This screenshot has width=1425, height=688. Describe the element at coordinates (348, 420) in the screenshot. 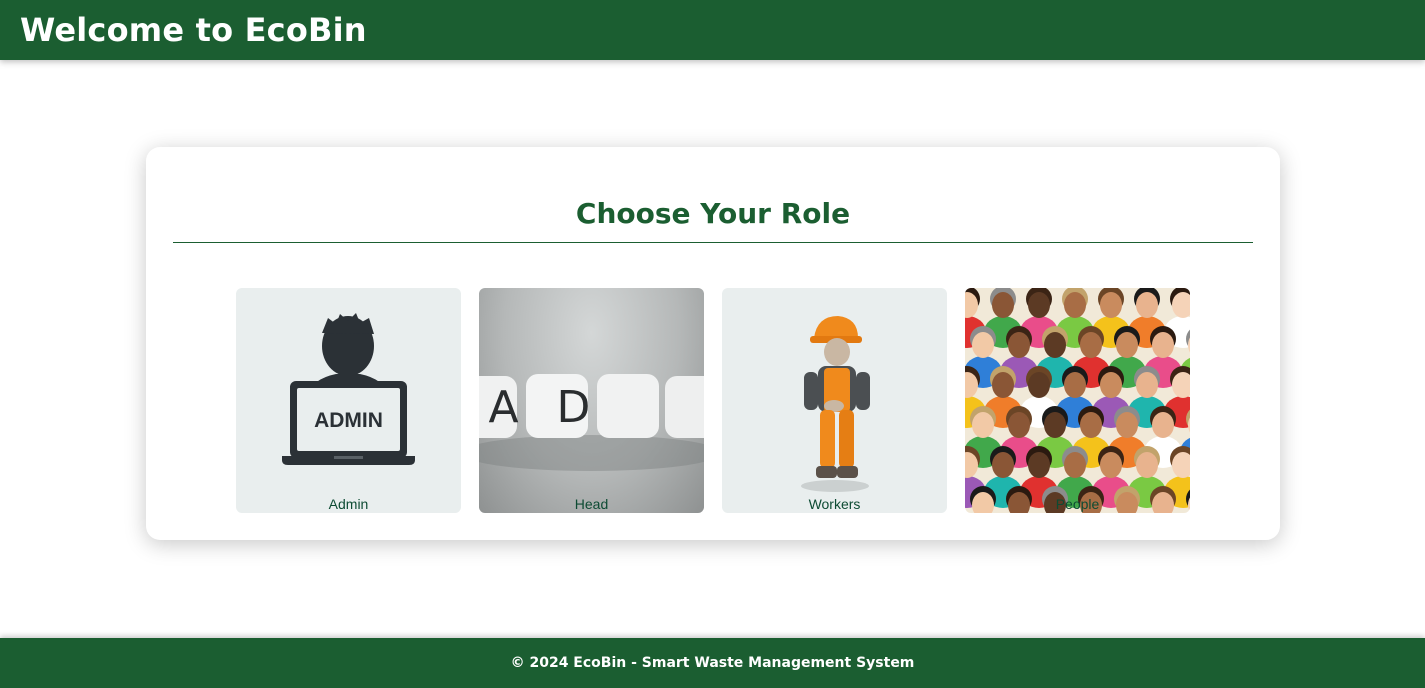

I see `admin-image-text: ADMIN` at that location.